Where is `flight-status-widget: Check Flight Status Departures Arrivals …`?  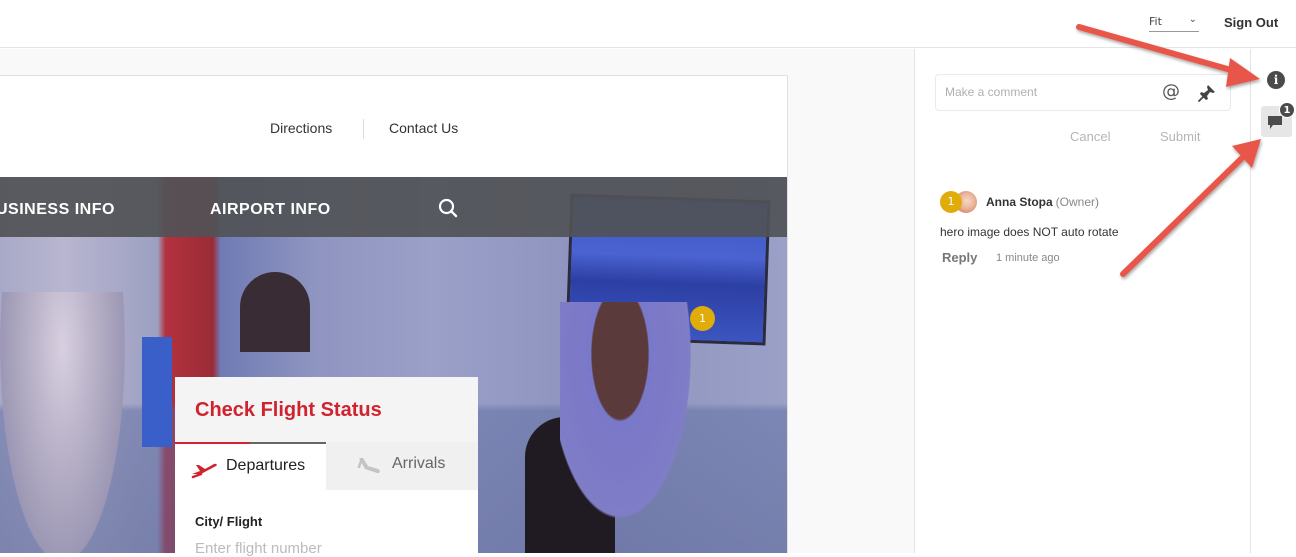 flight-status-widget: Check Flight Status Departures Arrivals … is located at coordinates (326, 467).